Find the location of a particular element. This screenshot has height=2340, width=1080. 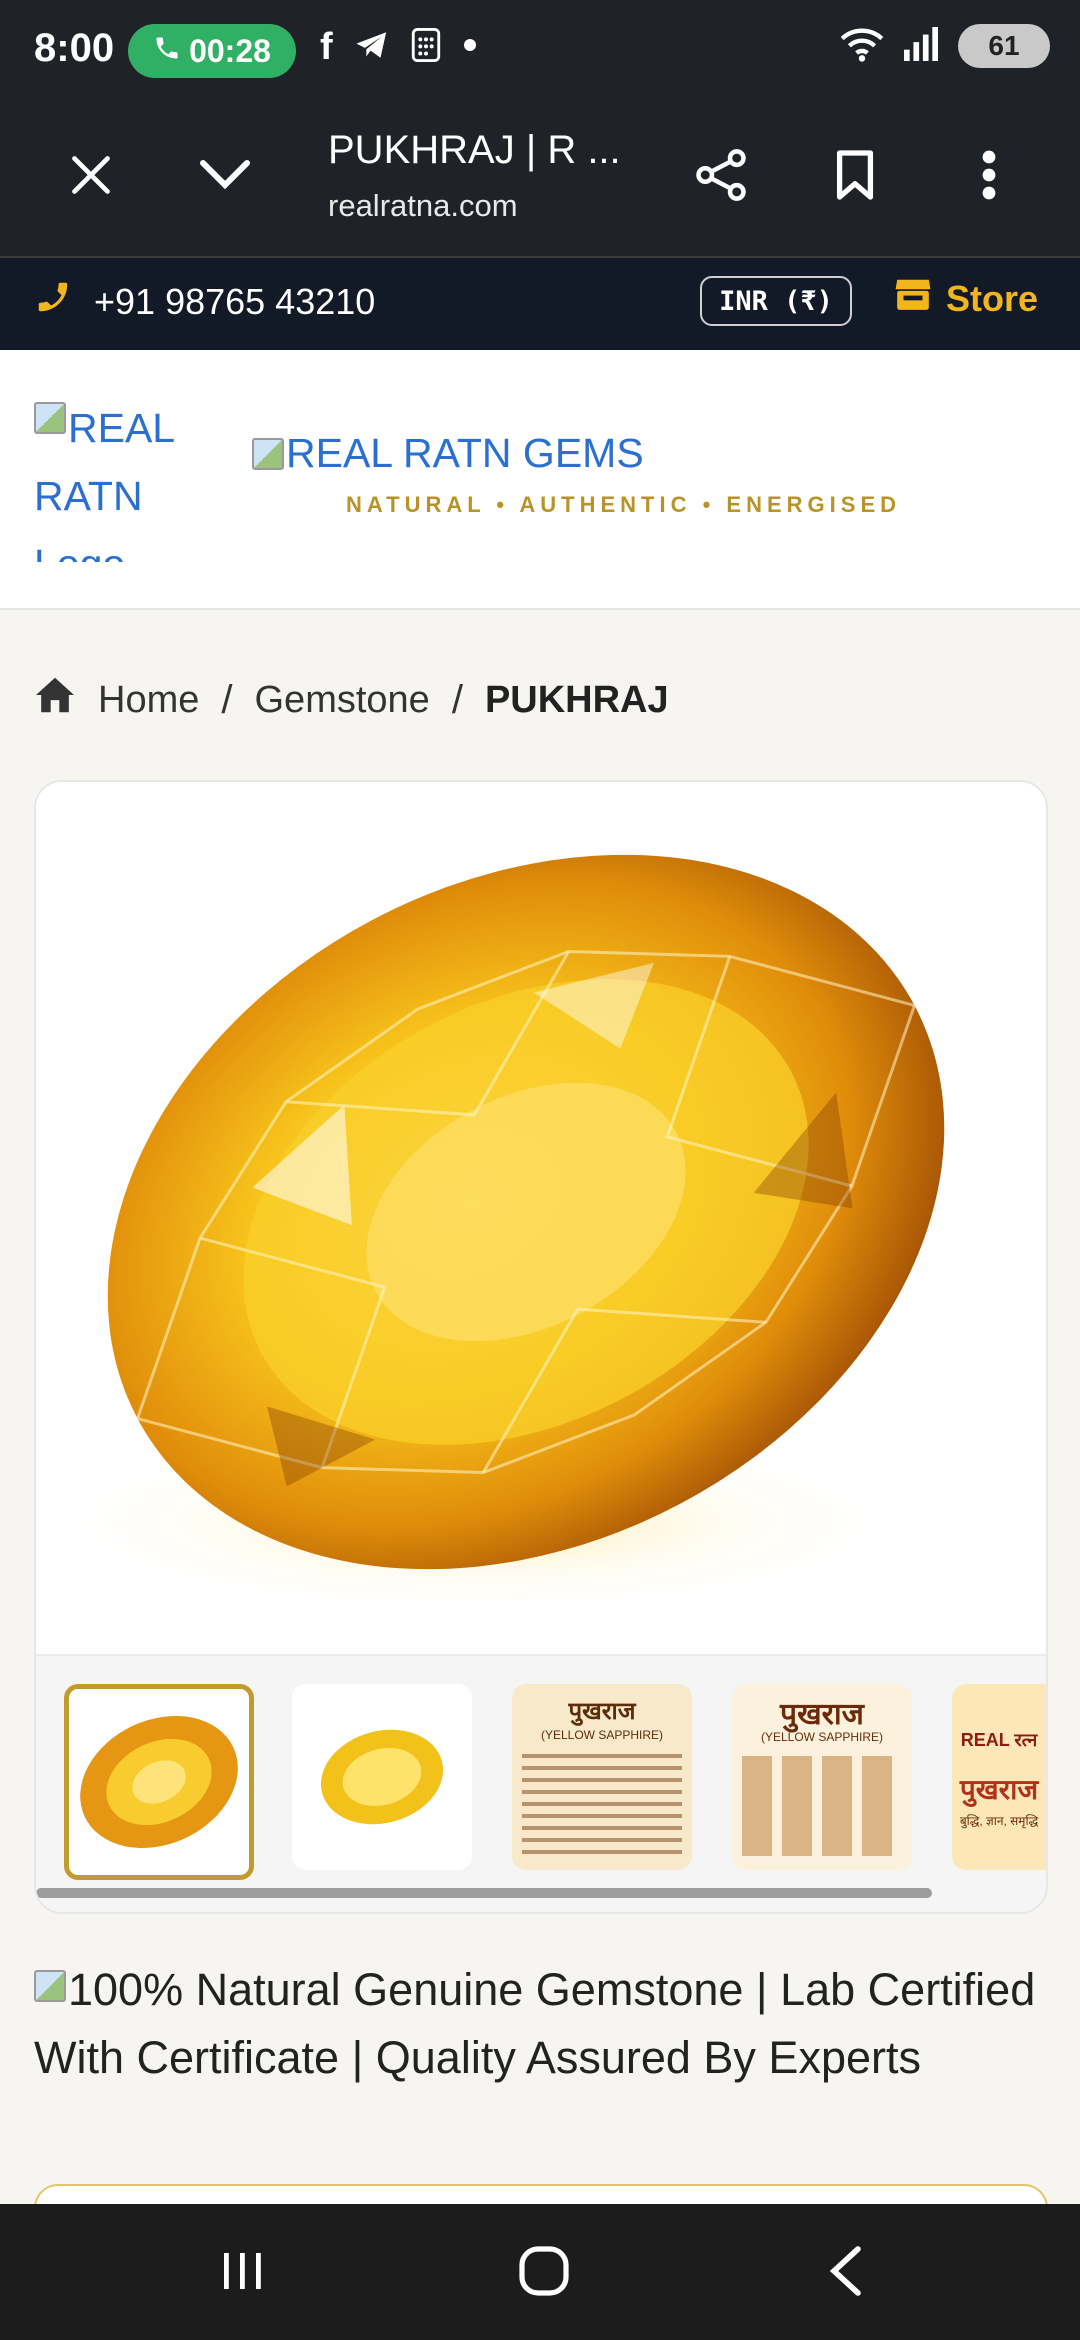

recent-apps-icon is located at coordinates (242, 2273).